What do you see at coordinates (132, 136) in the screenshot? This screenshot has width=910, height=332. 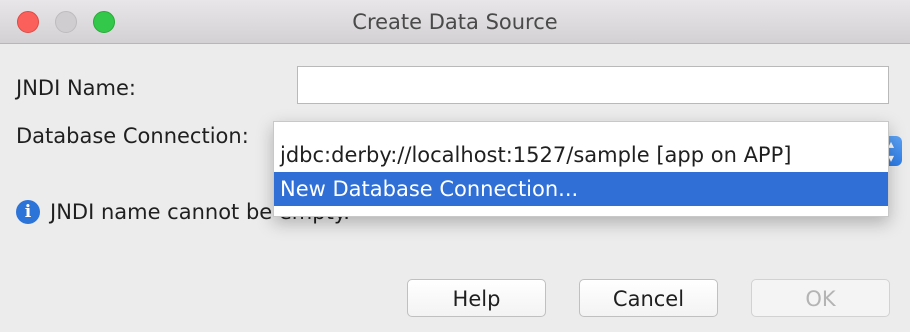 I see `database-connection-label: Database Connection:` at bounding box center [132, 136].